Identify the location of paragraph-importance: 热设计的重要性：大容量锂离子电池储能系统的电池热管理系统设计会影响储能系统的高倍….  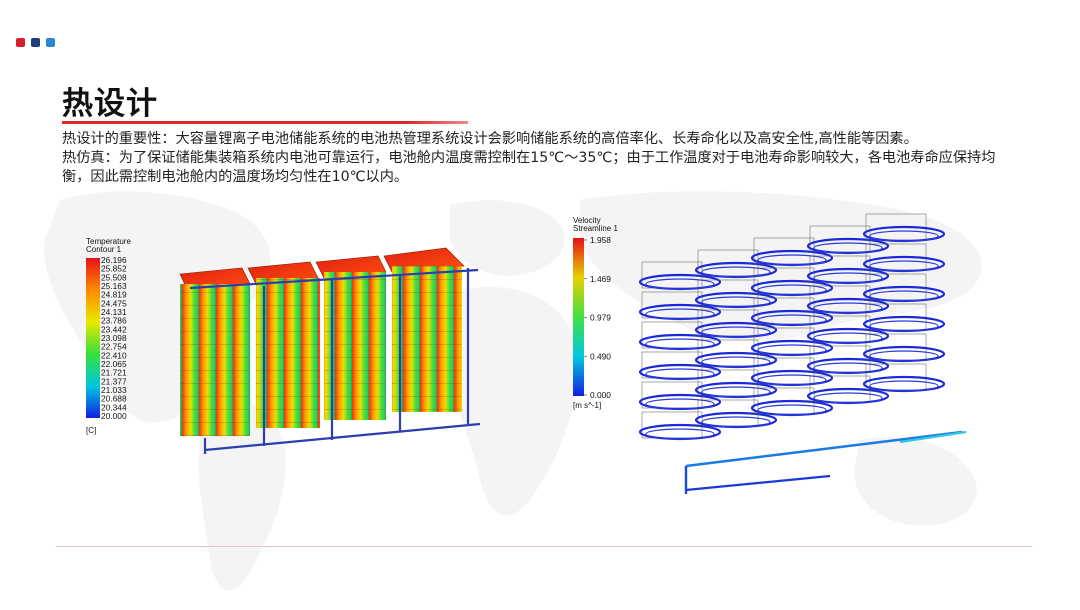
(490, 139).